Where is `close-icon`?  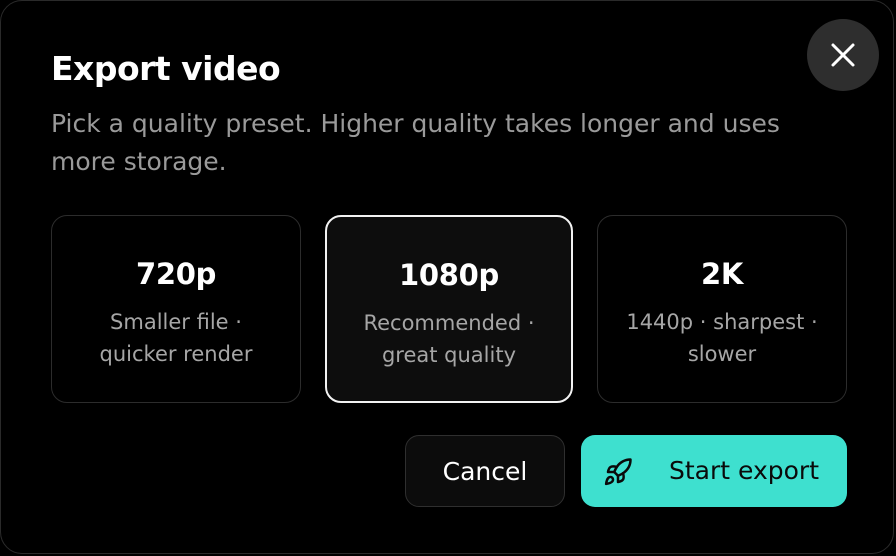
close-icon is located at coordinates (843, 55).